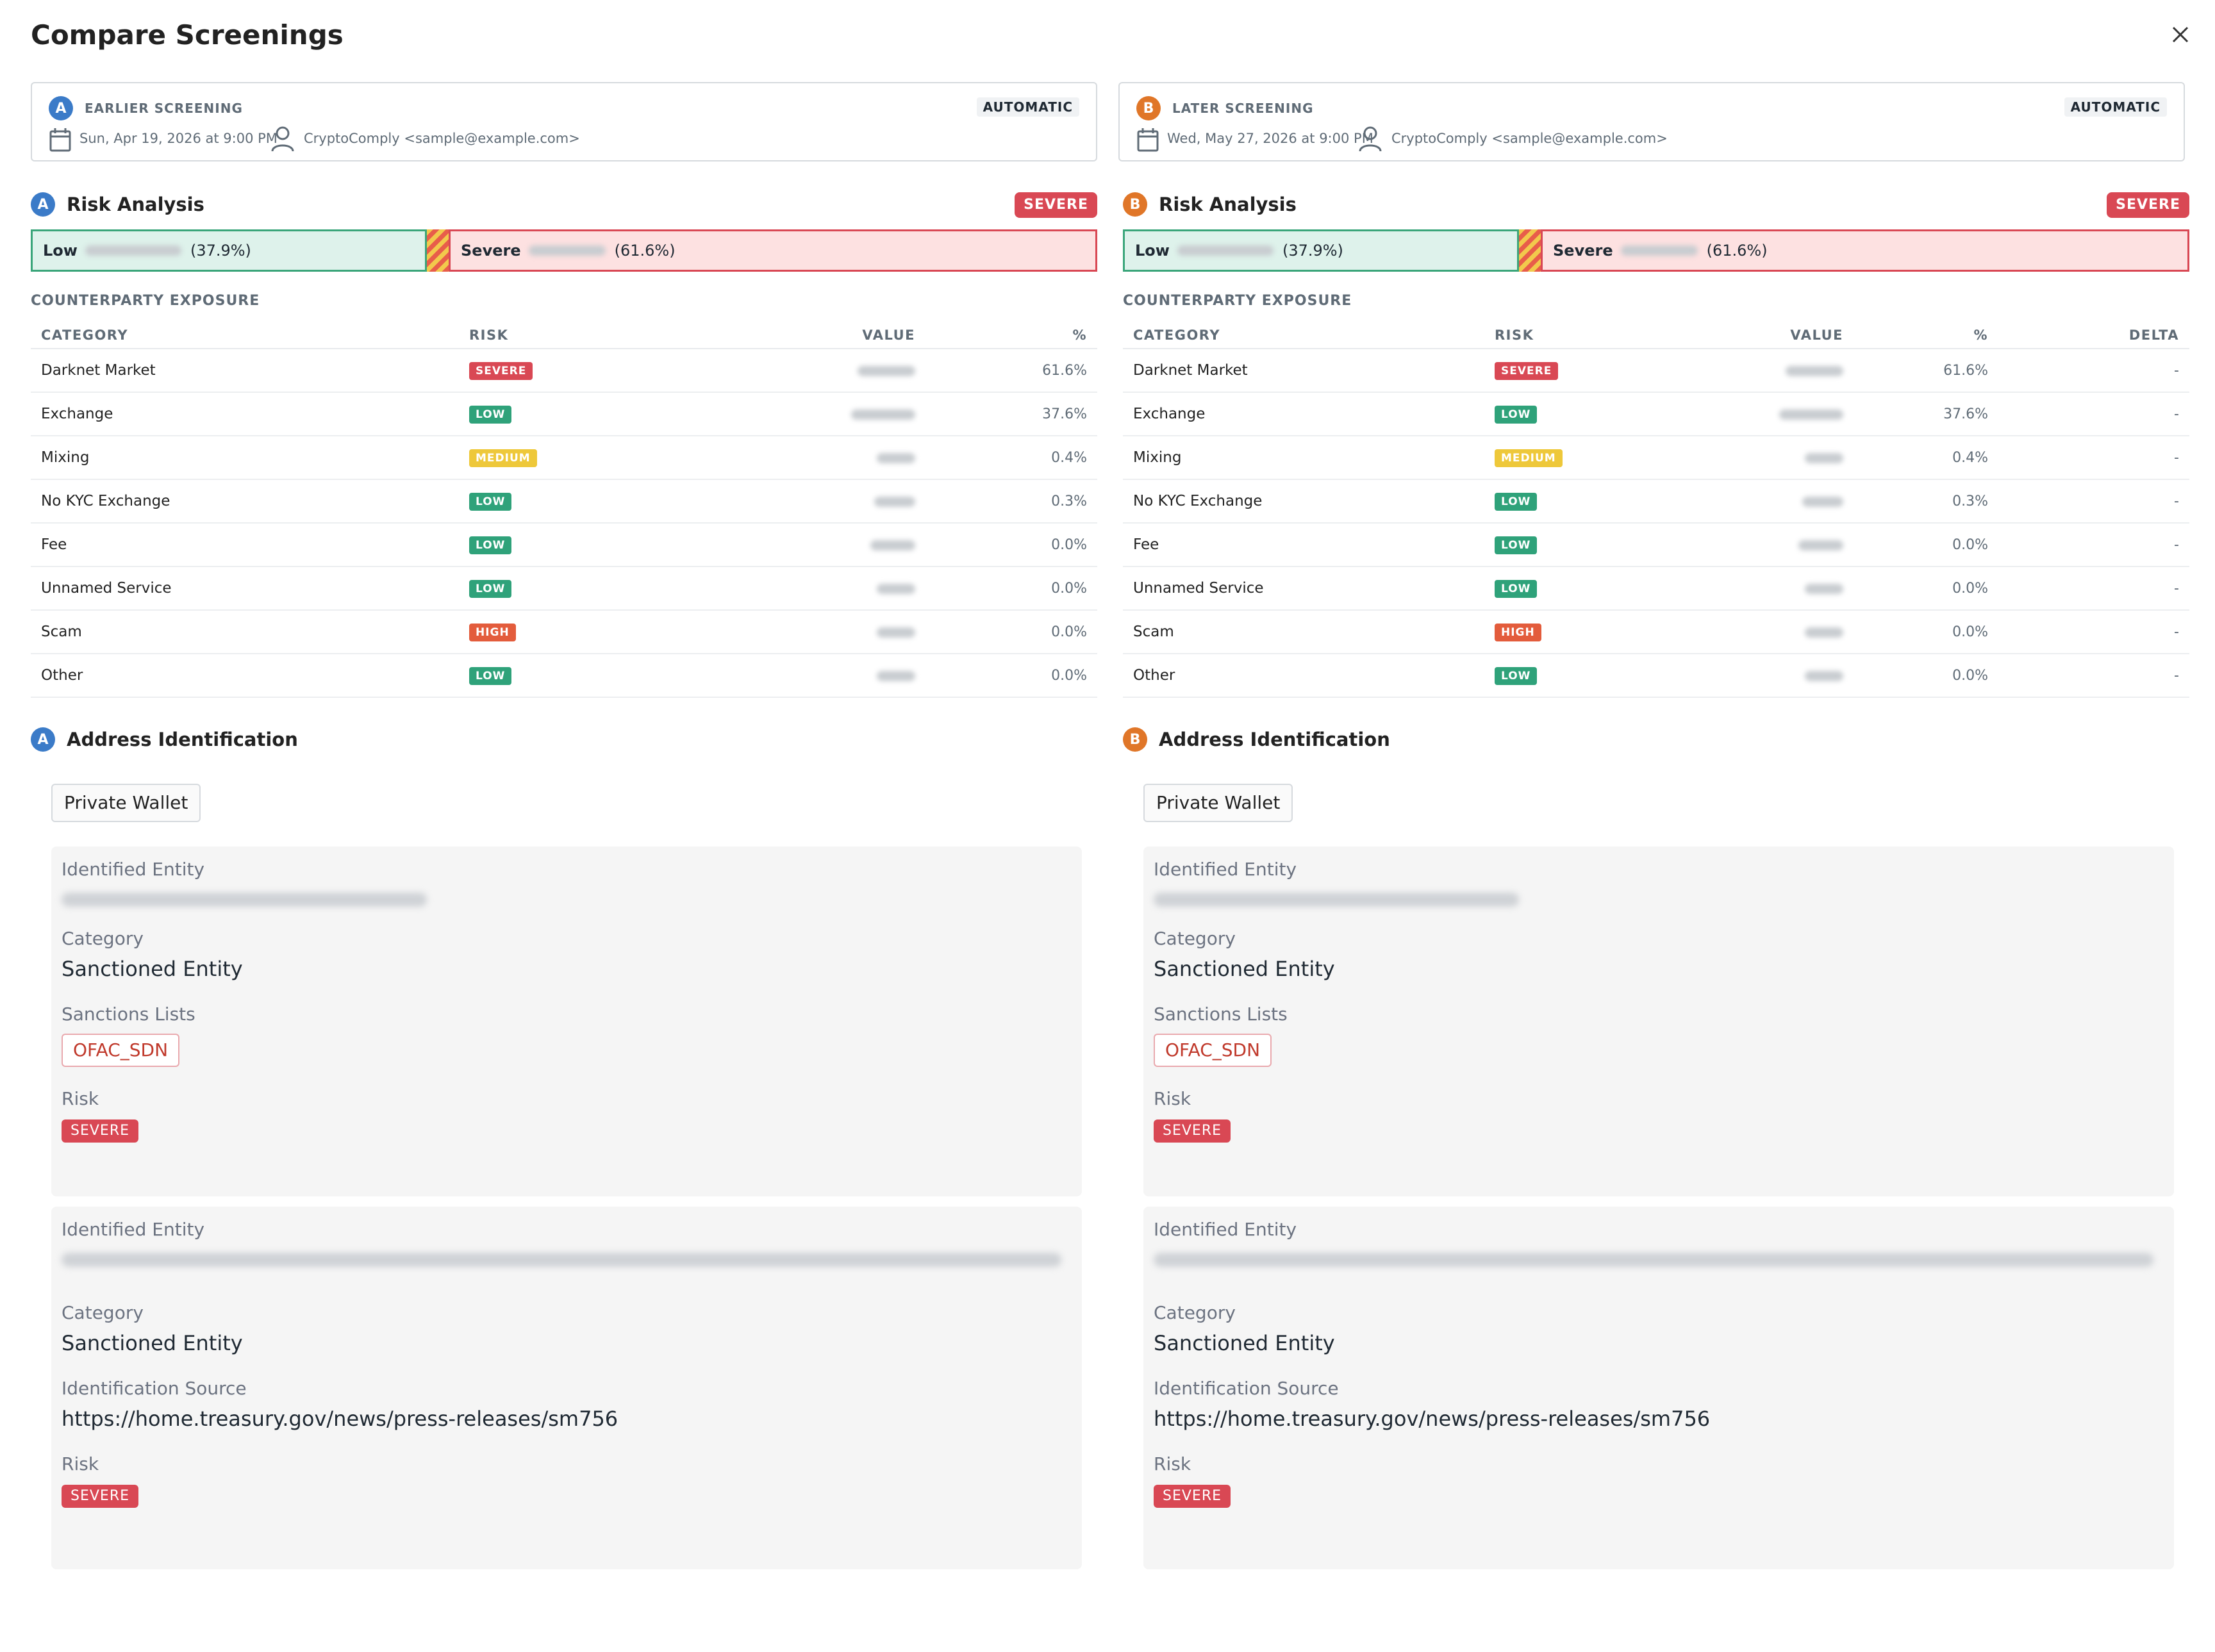 The width and height of the screenshot is (2215, 1652). I want to click on table-row: Mixing MEDIUM 0.4%, so click(564, 458).